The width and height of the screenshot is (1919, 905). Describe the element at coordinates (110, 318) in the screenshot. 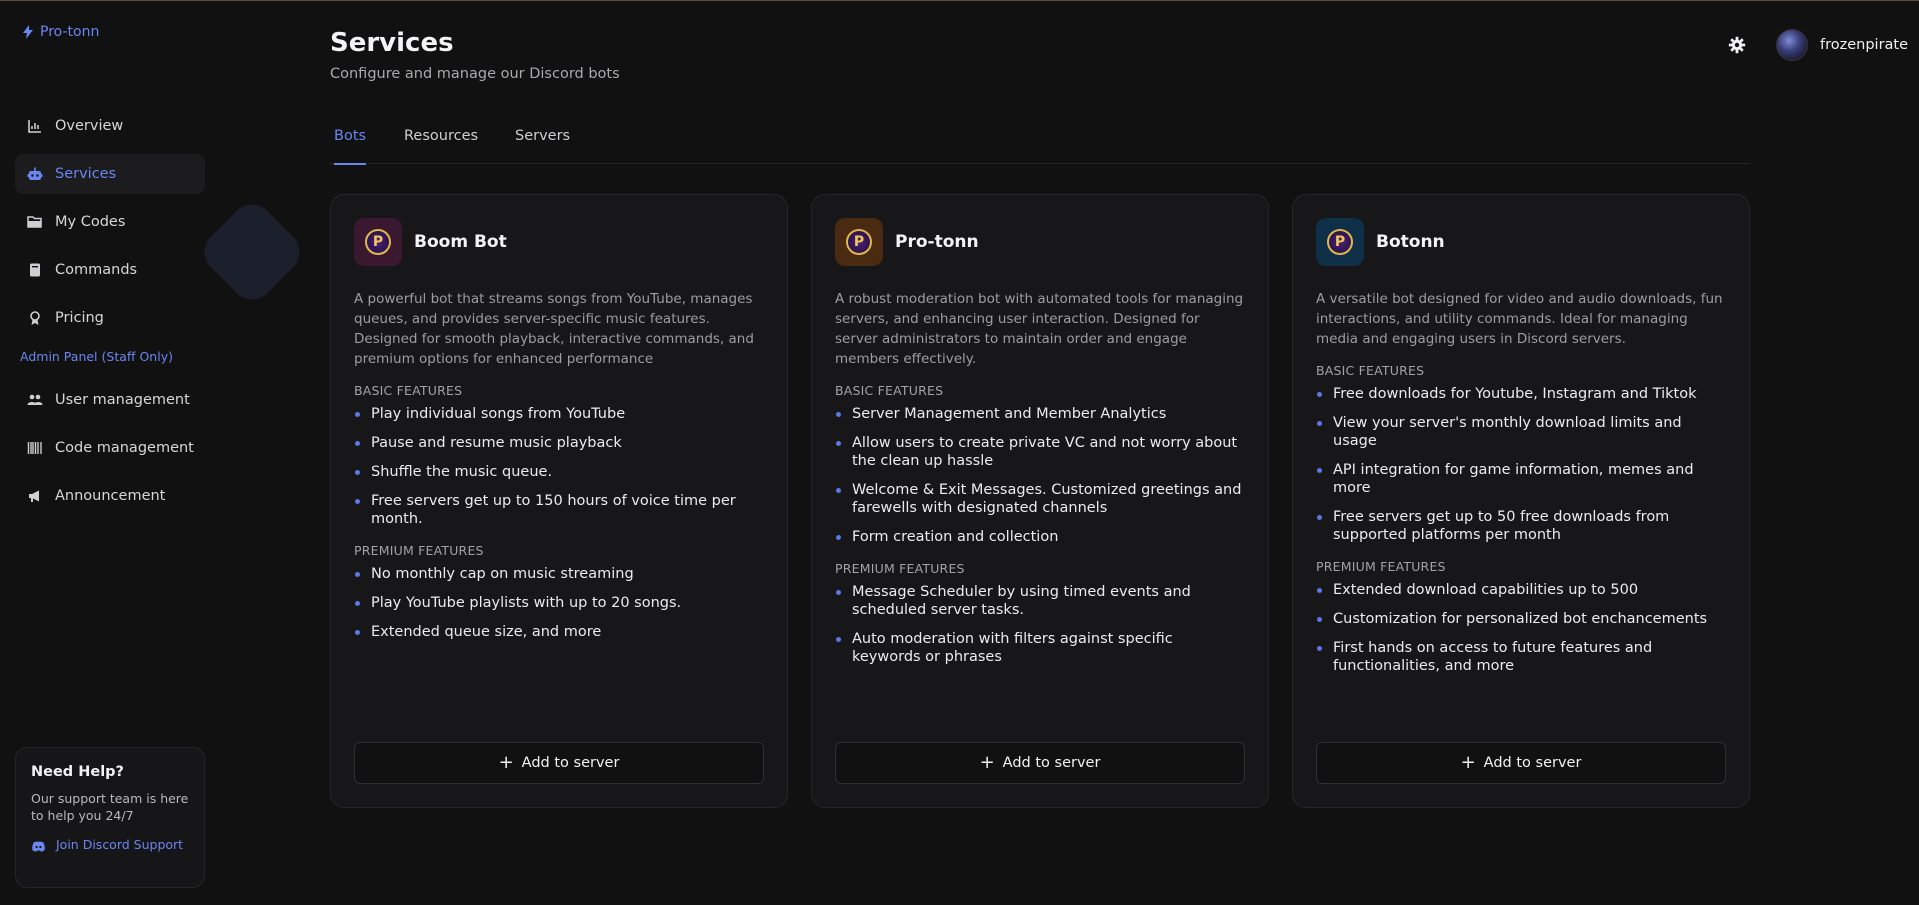

I see `sidebar-item-pricing: Pricing` at that location.